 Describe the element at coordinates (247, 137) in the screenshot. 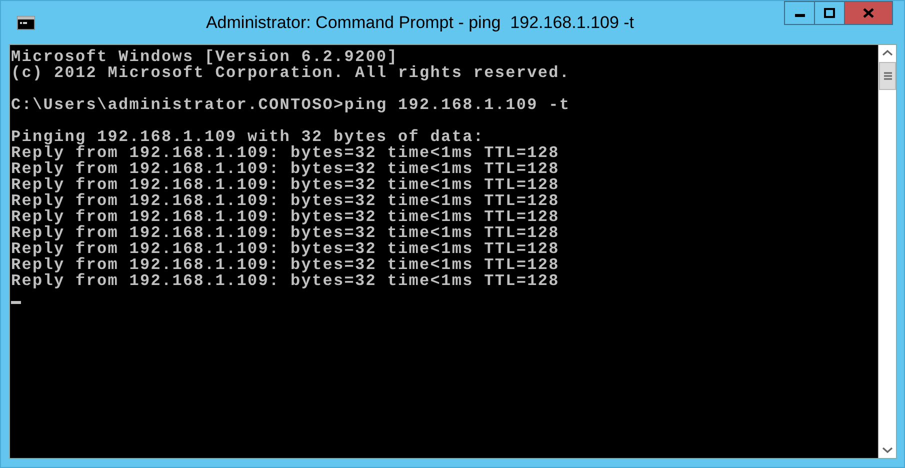

I see `console-line: Pinging 192.168.1.109 with 32 bytes of data:` at that location.